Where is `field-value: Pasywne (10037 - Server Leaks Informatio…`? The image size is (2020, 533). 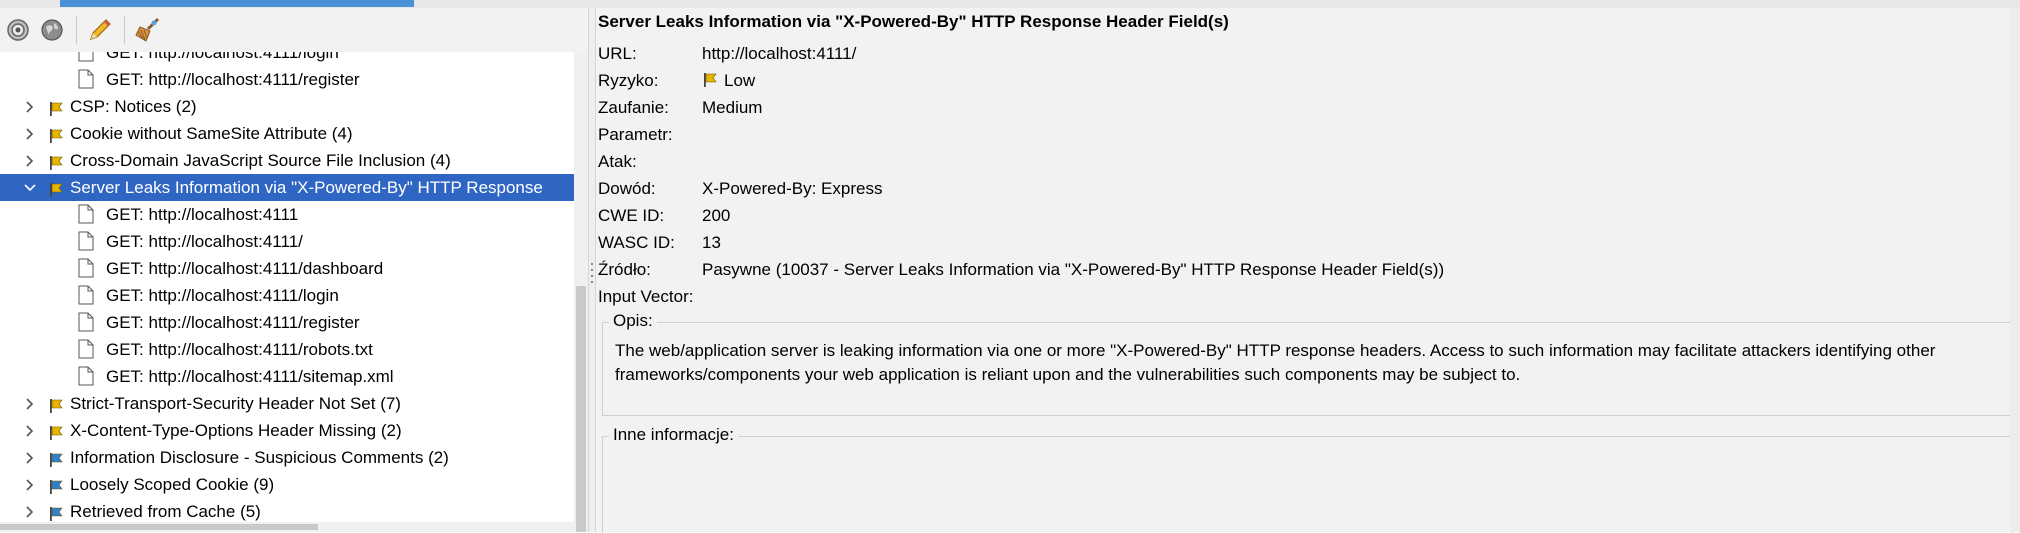
field-value: Pasywne (10037 - Server Leaks Informatio… is located at coordinates (1073, 269).